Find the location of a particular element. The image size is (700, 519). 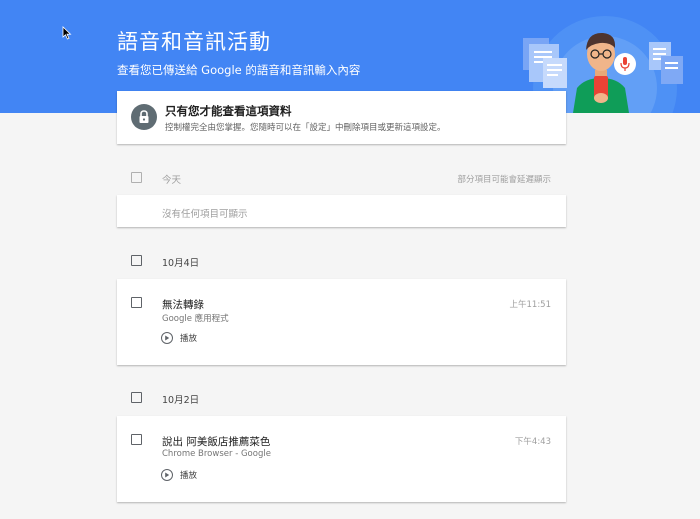

empty-message: 沒有任何項目可顯示 is located at coordinates (205, 214).